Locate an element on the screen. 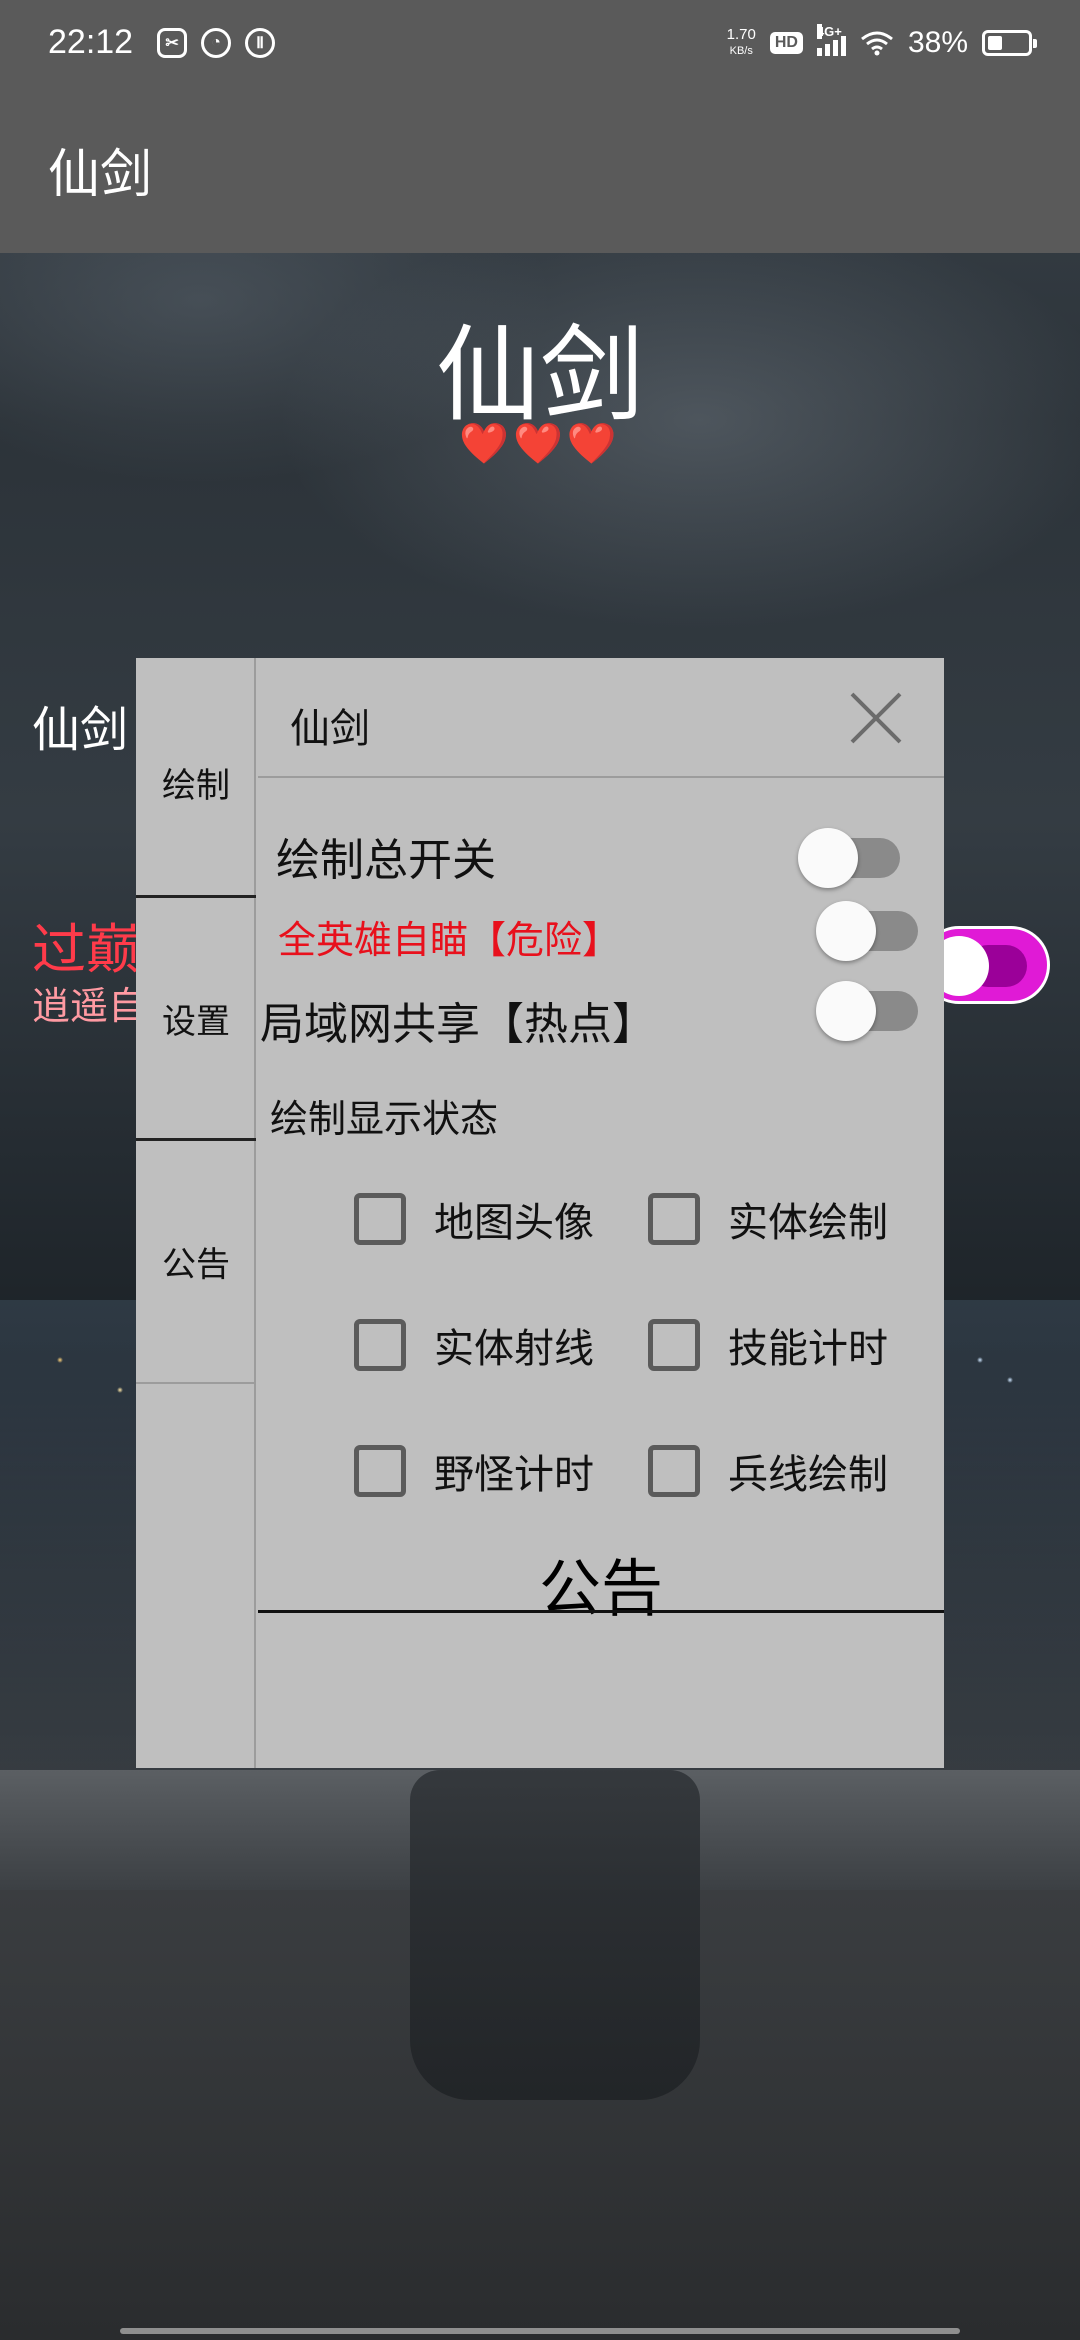 Image resolution: width=1080 pixels, height=2340 pixels. tab-settings: 设置 is located at coordinates (196, 1019).